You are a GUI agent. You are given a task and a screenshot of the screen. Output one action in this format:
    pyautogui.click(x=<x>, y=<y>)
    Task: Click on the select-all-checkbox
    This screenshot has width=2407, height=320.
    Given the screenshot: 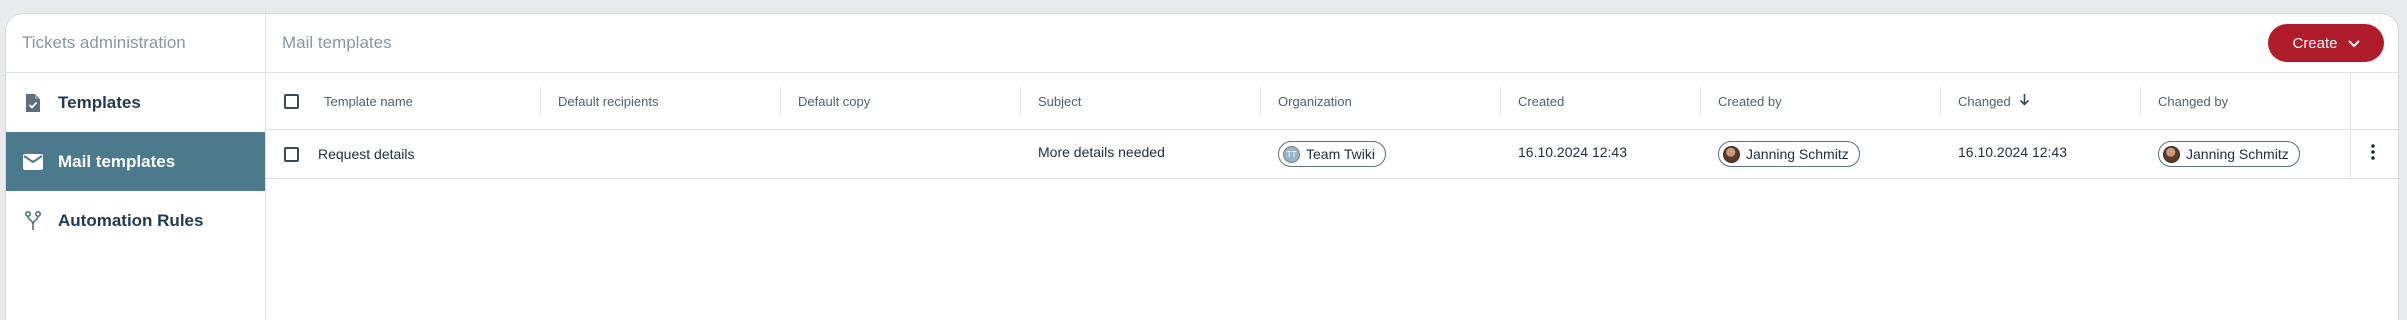 What is the action you would take?
    pyautogui.click(x=291, y=101)
    